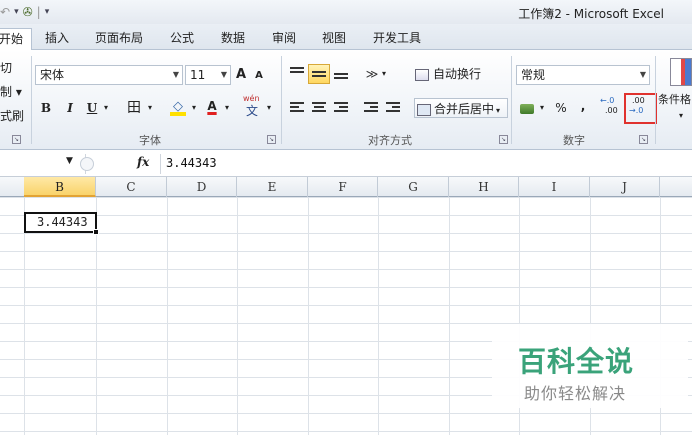 This screenshot has height=435, width=692. Describe the element at coordinates (590, 366) in the screenshot. I see `watermark: 百科全说 助你轻松解决` at that location.